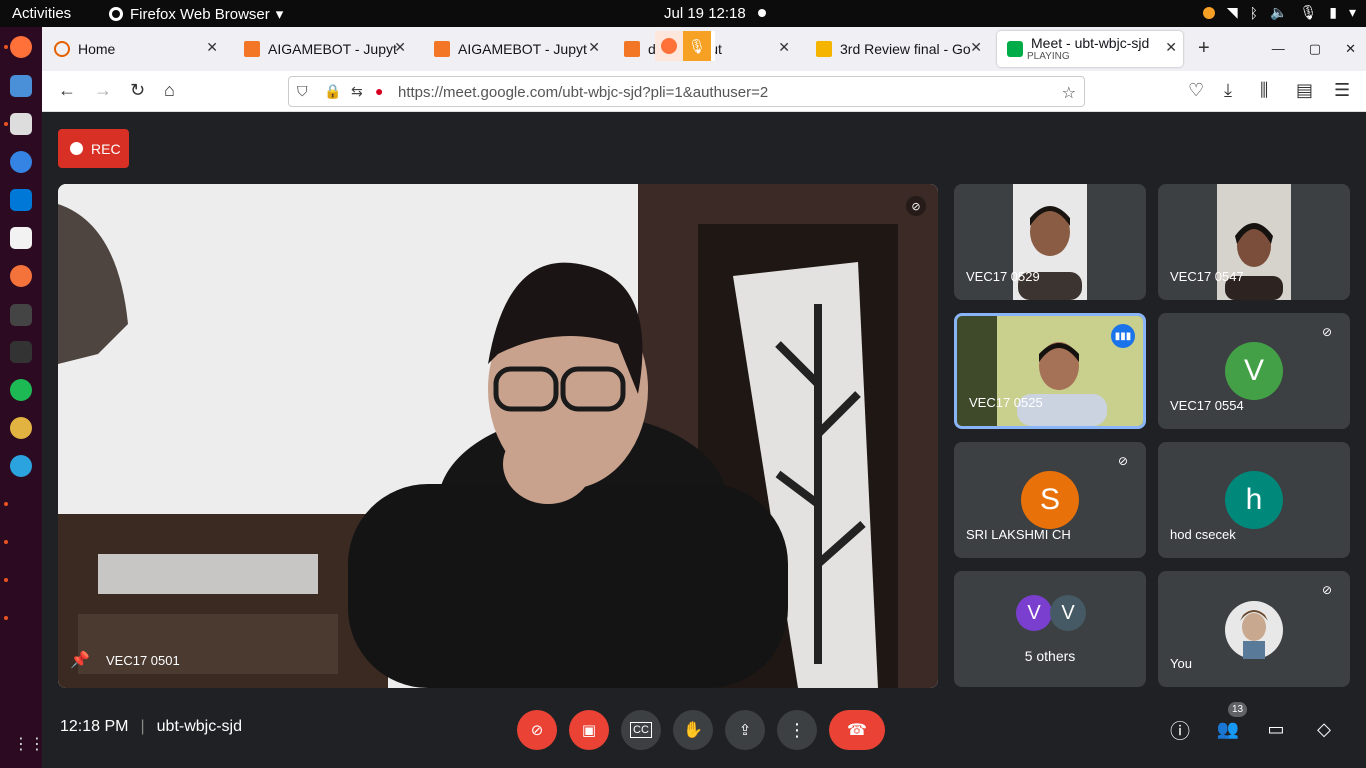 This screenshot has width=1366, height=768. Describe the element at coordinates (21, 47) in the screenshot. I see `firefox-dock-icon` at that location.